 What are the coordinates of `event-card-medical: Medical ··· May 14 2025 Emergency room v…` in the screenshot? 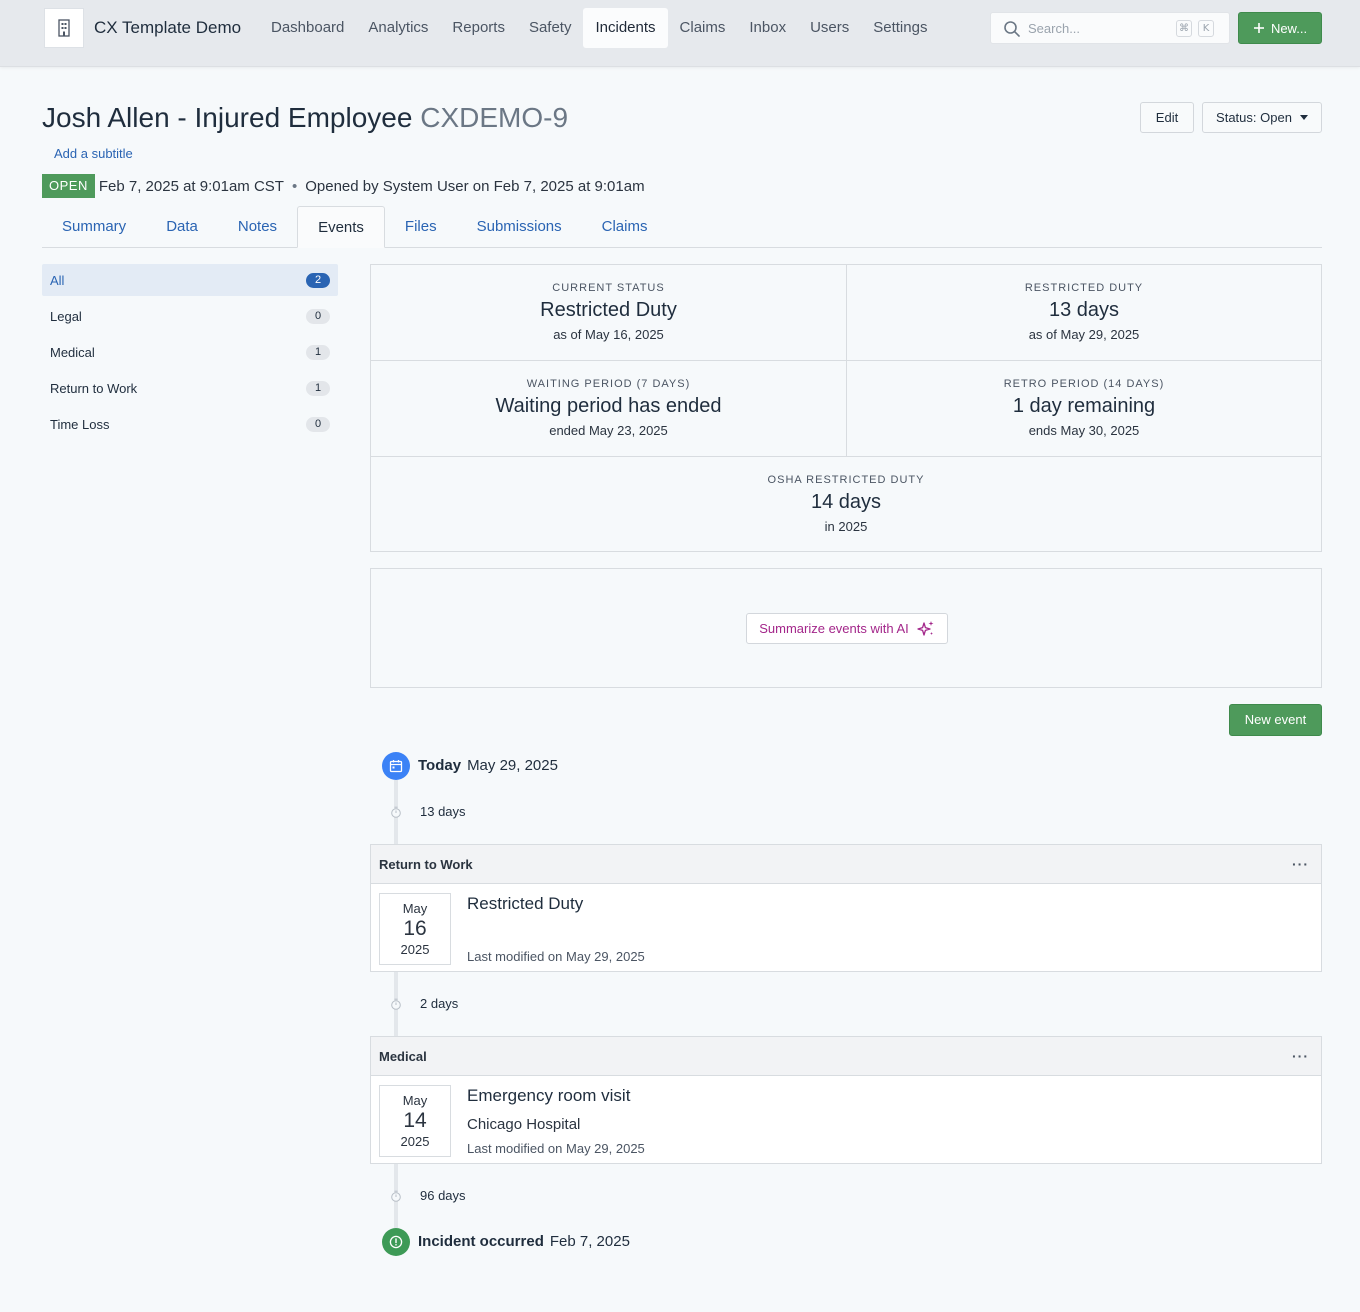 It's located at (846, 1100).